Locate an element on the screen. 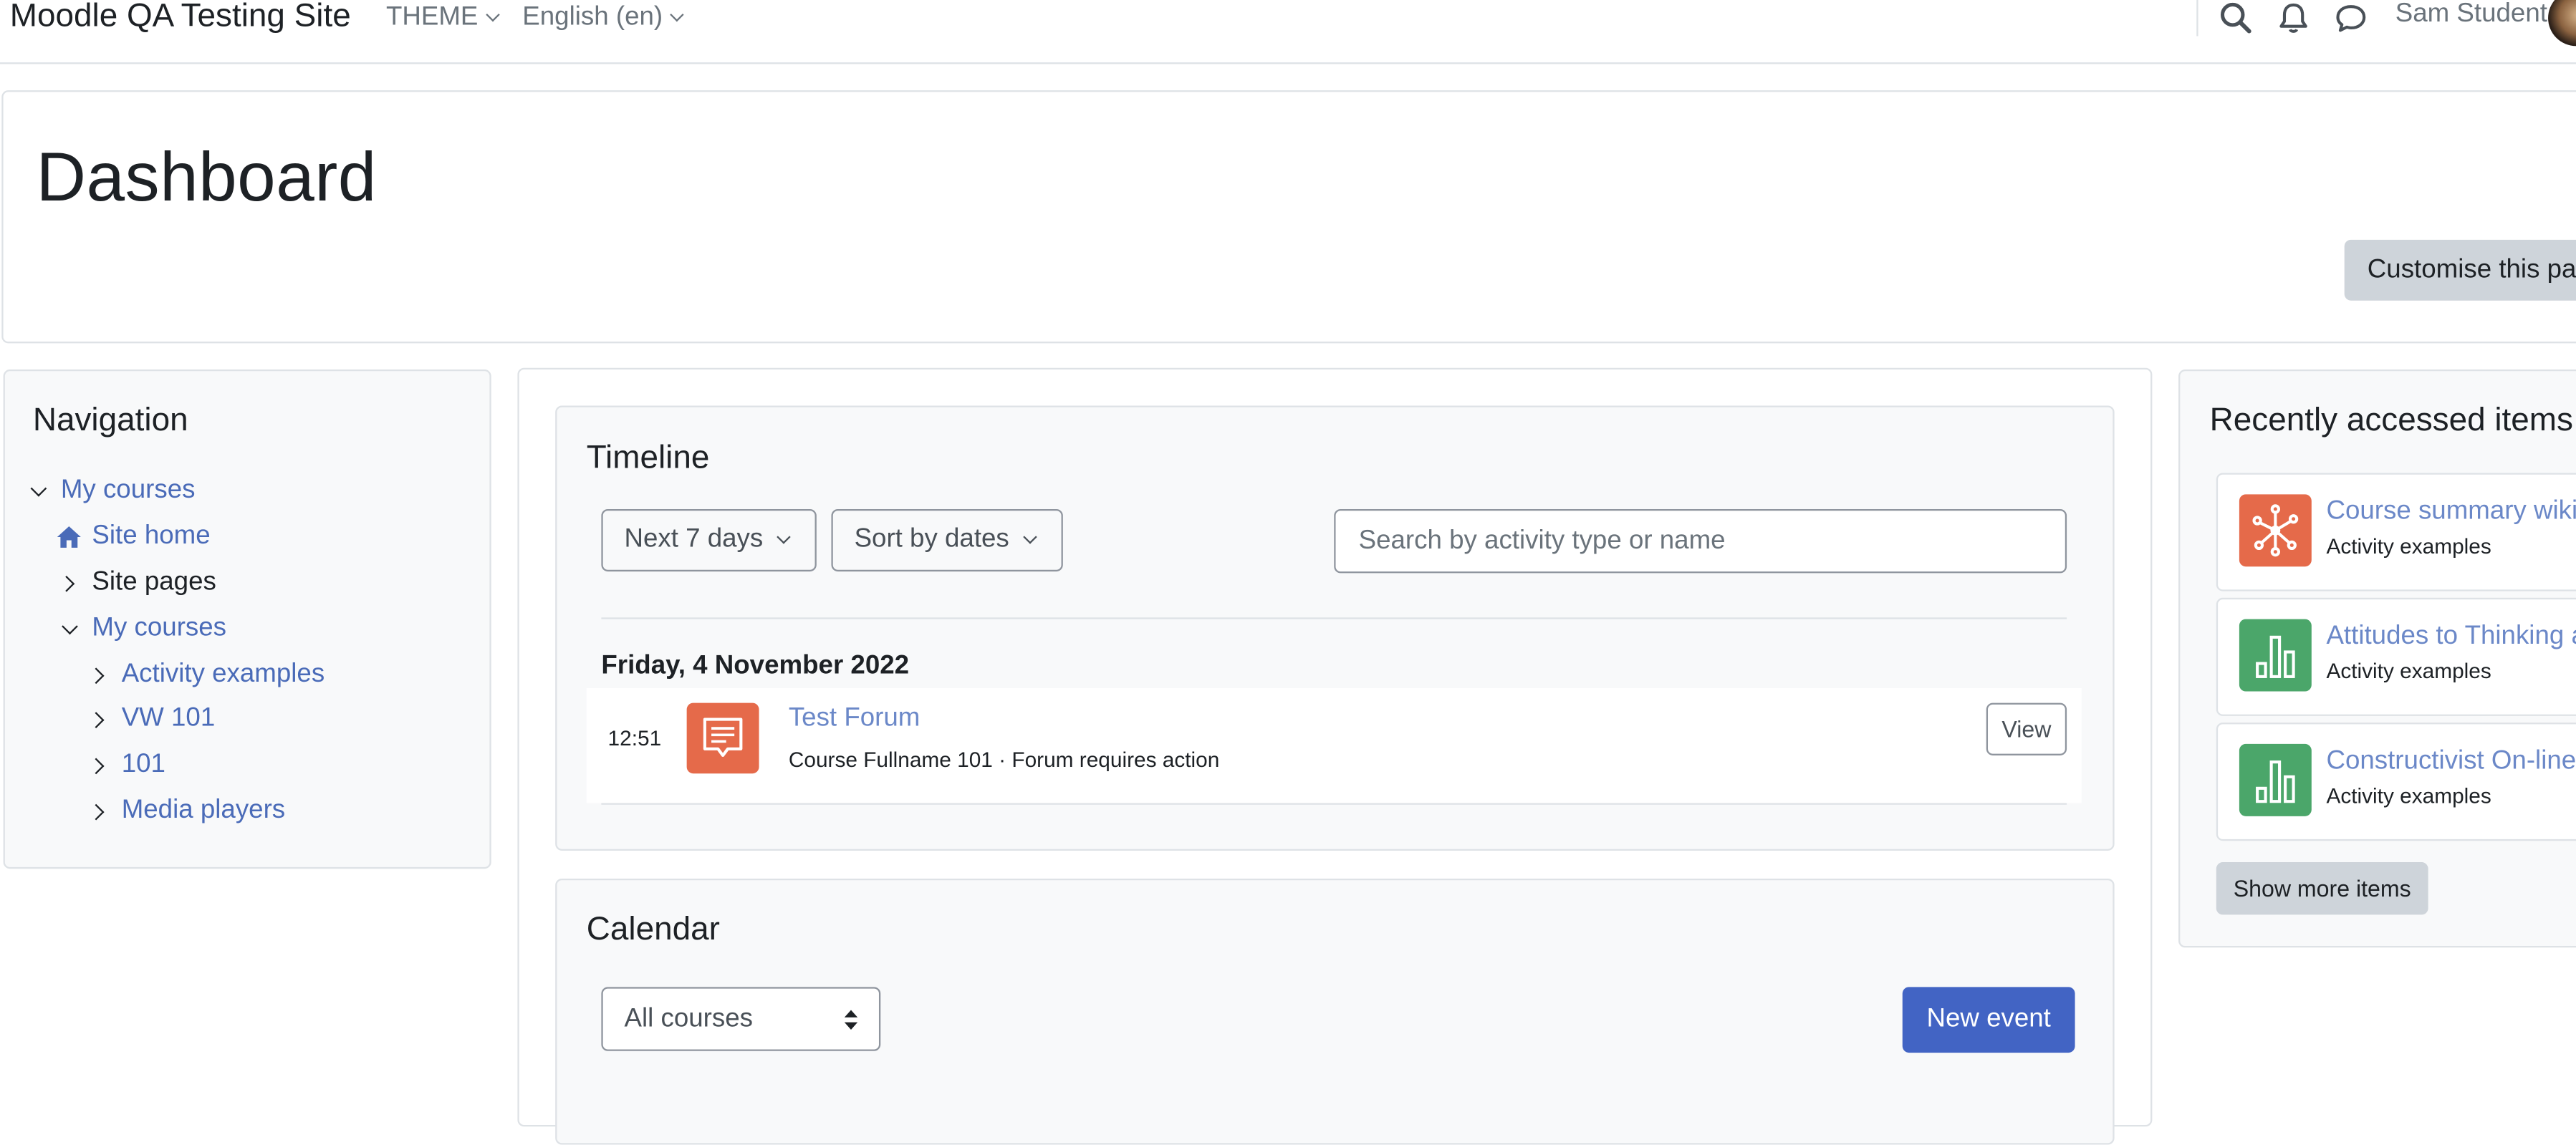 The height and width of the screenshot is (1145, 2576). recent-item-name: Constructivist On-line is located at coordinates (2451, 761).